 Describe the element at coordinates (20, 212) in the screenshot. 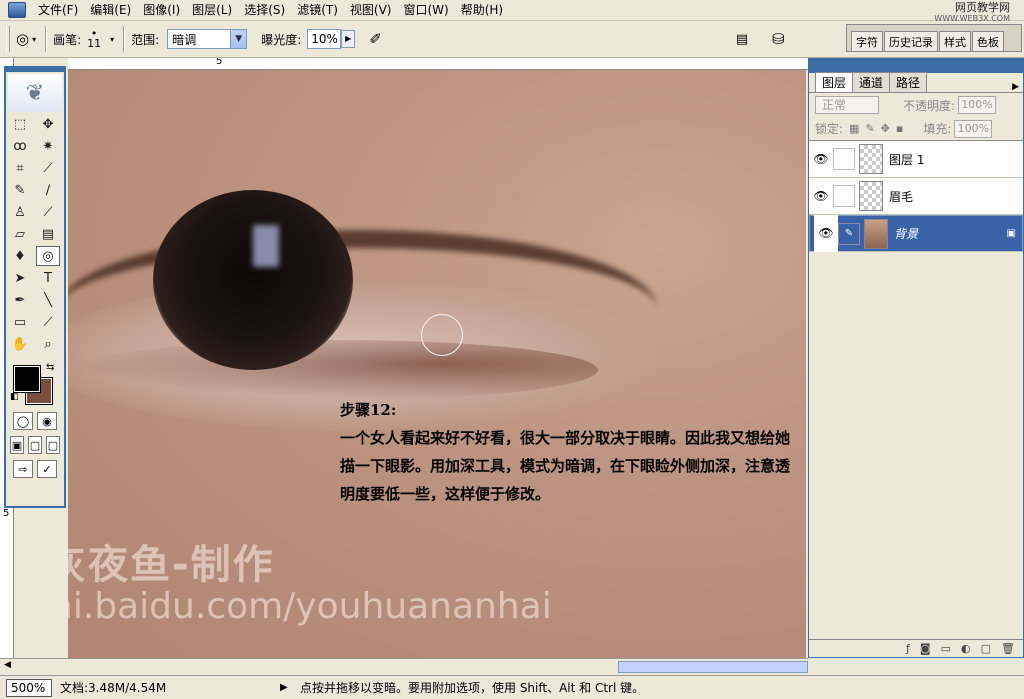

I see `stamp-tool-icon: ♙` at that location.